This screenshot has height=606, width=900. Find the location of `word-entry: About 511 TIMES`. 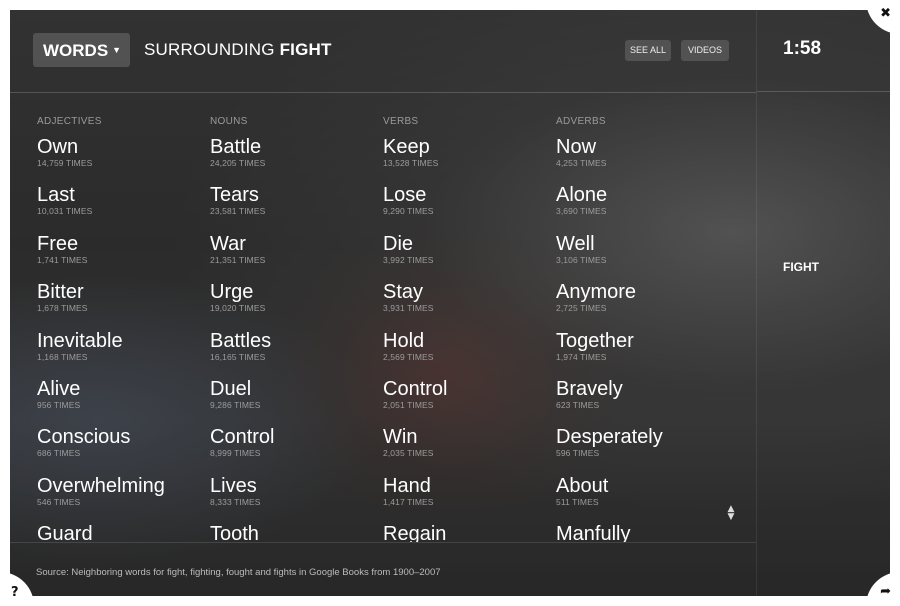

word-entry: About 511 TIMES is located at coordinates (641, 499).